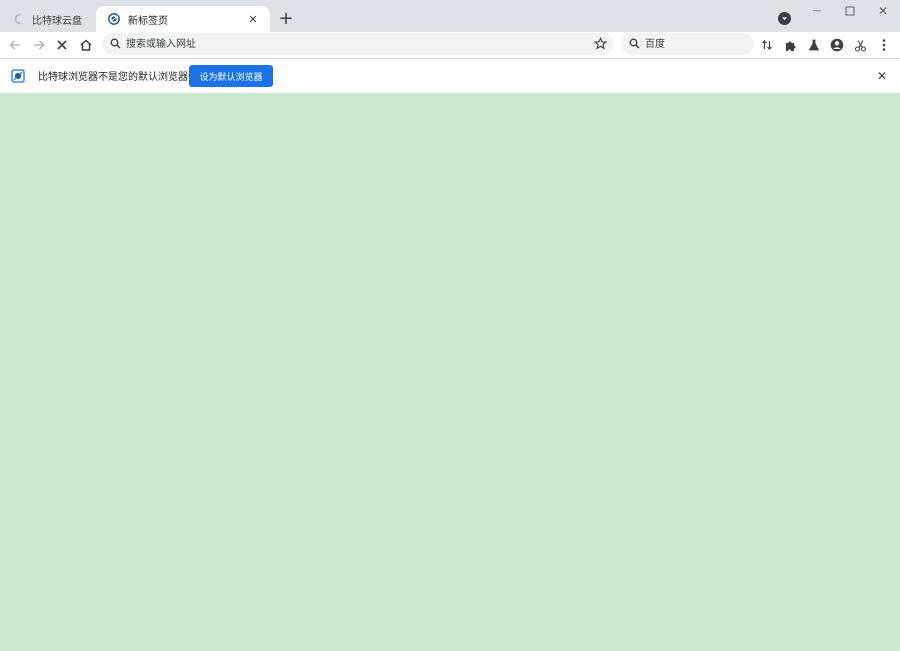 The image size is (900, 651). I want to click on forward-arrow-icon, so click(39, 45).